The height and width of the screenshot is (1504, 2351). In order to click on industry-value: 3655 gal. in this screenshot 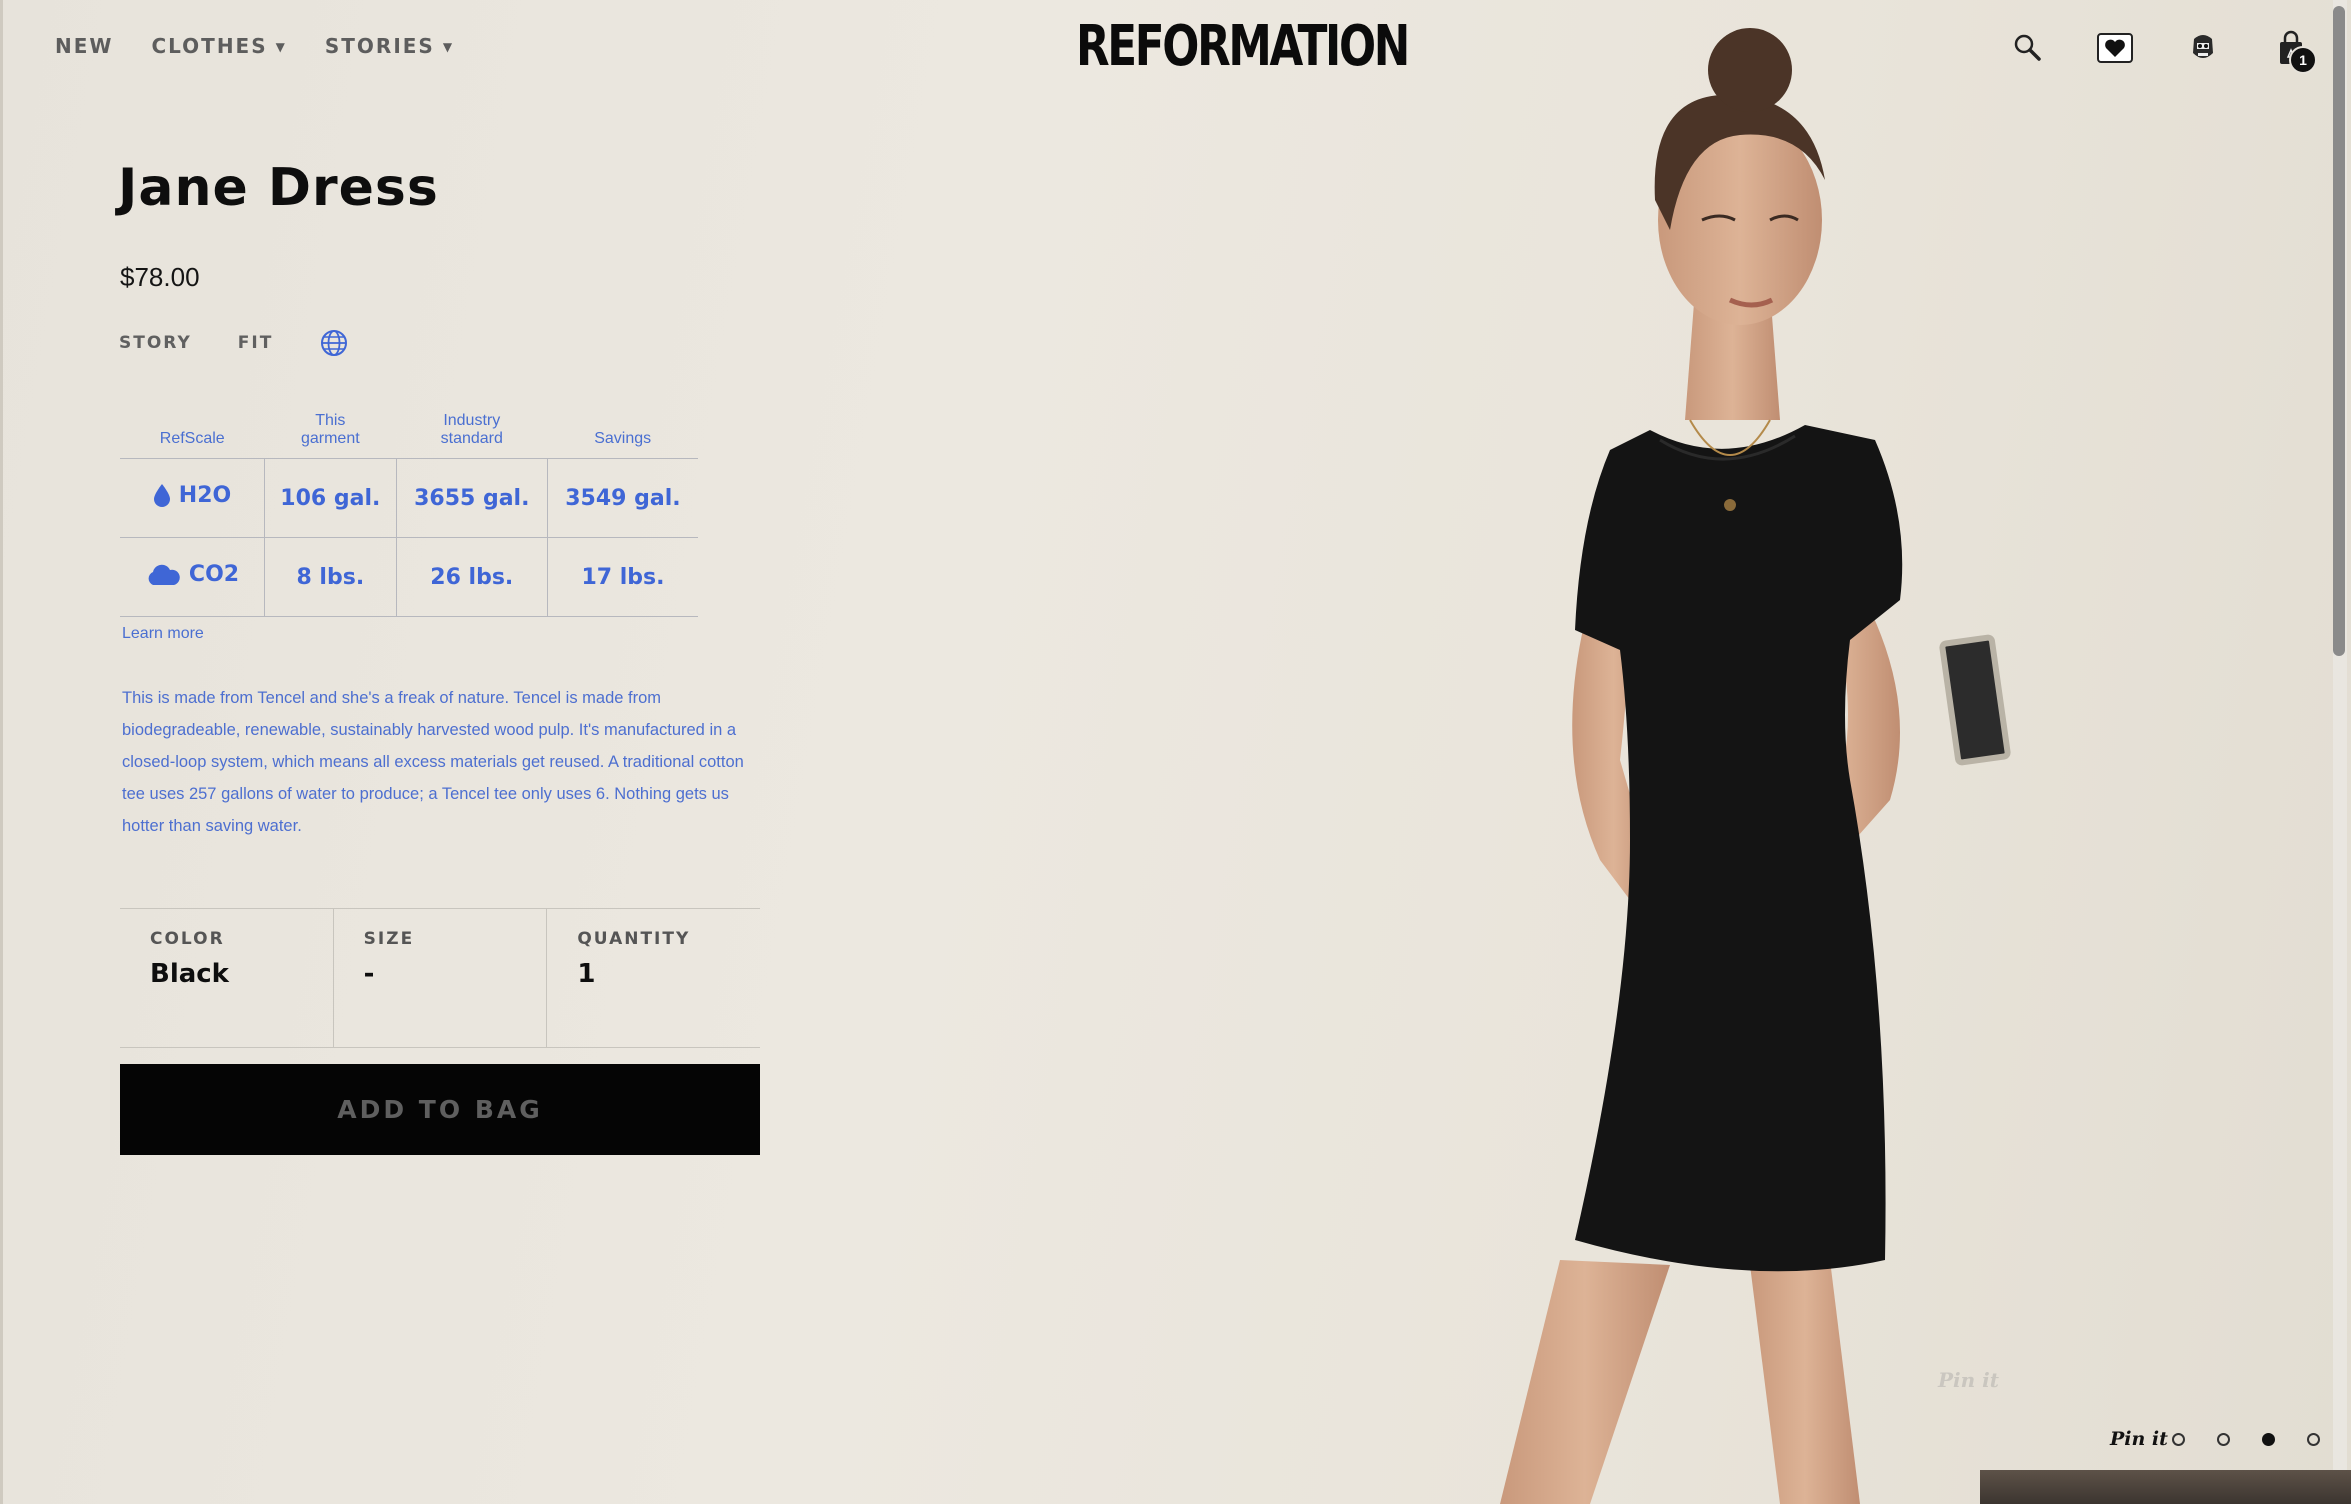, I will do `click(471, 498)`.